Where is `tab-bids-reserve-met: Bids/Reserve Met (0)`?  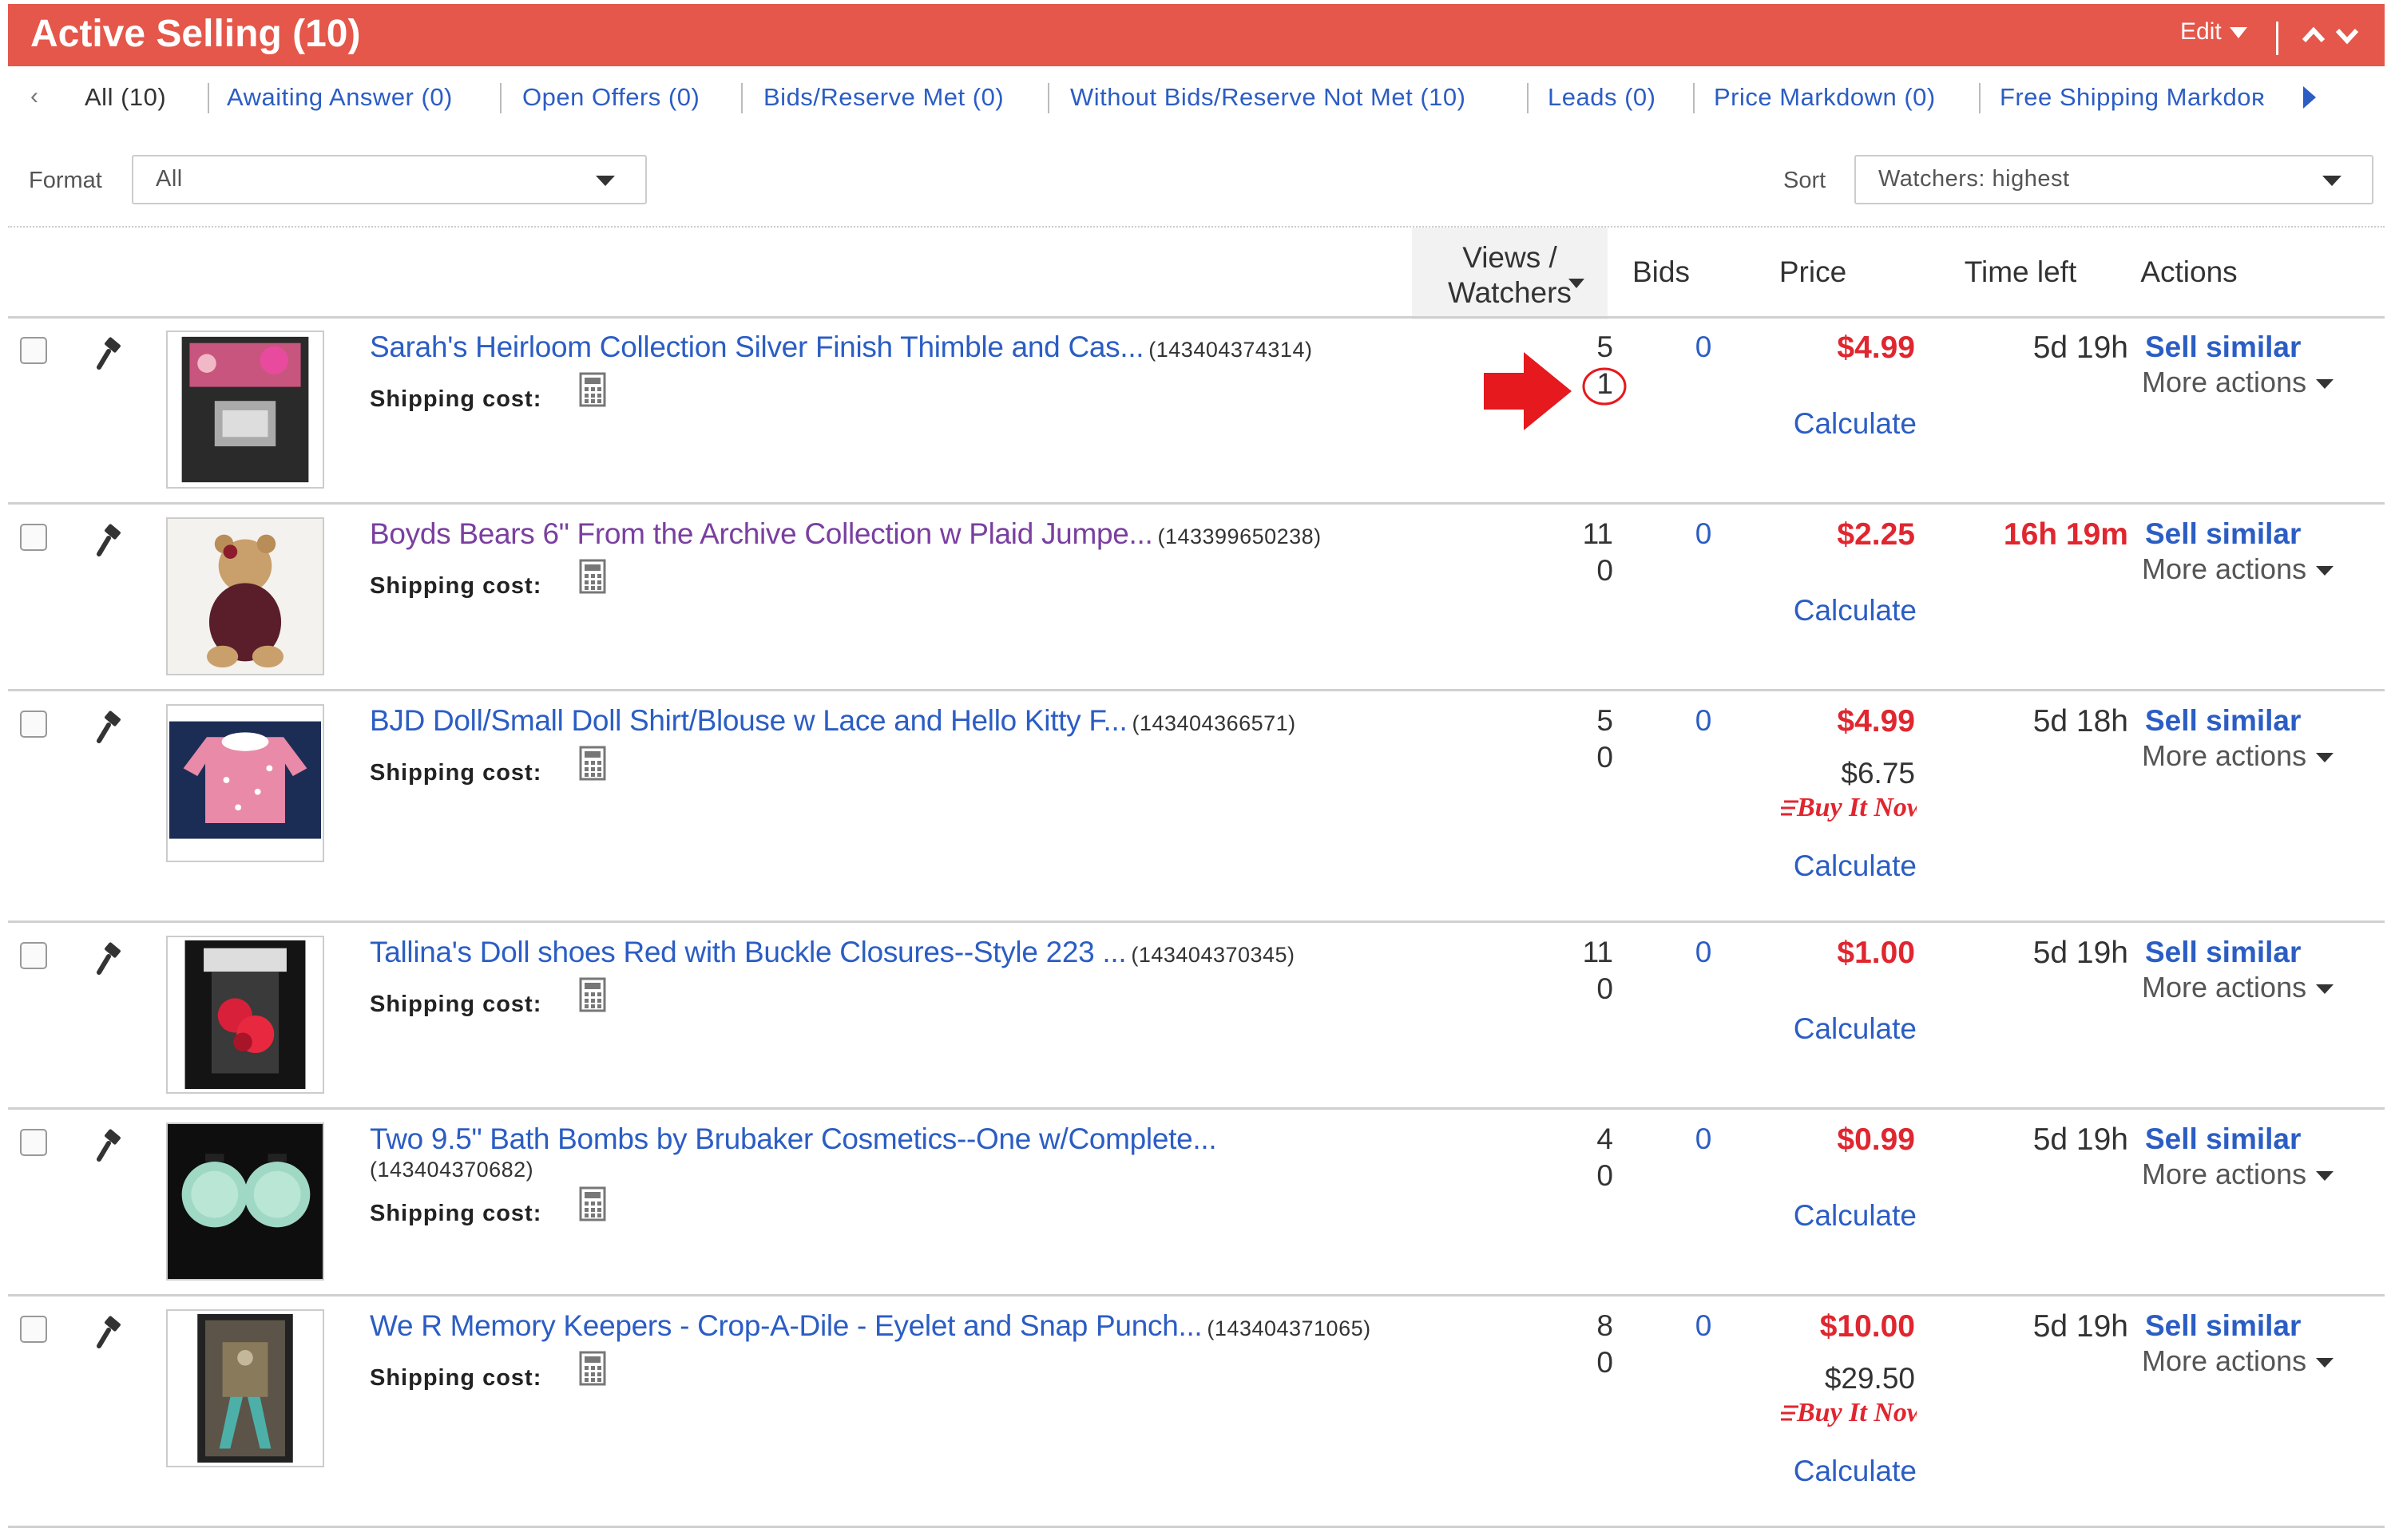
tab-bids-reserve-met: Bids/Reserve Met (0) is located at coordinates (883, 97).